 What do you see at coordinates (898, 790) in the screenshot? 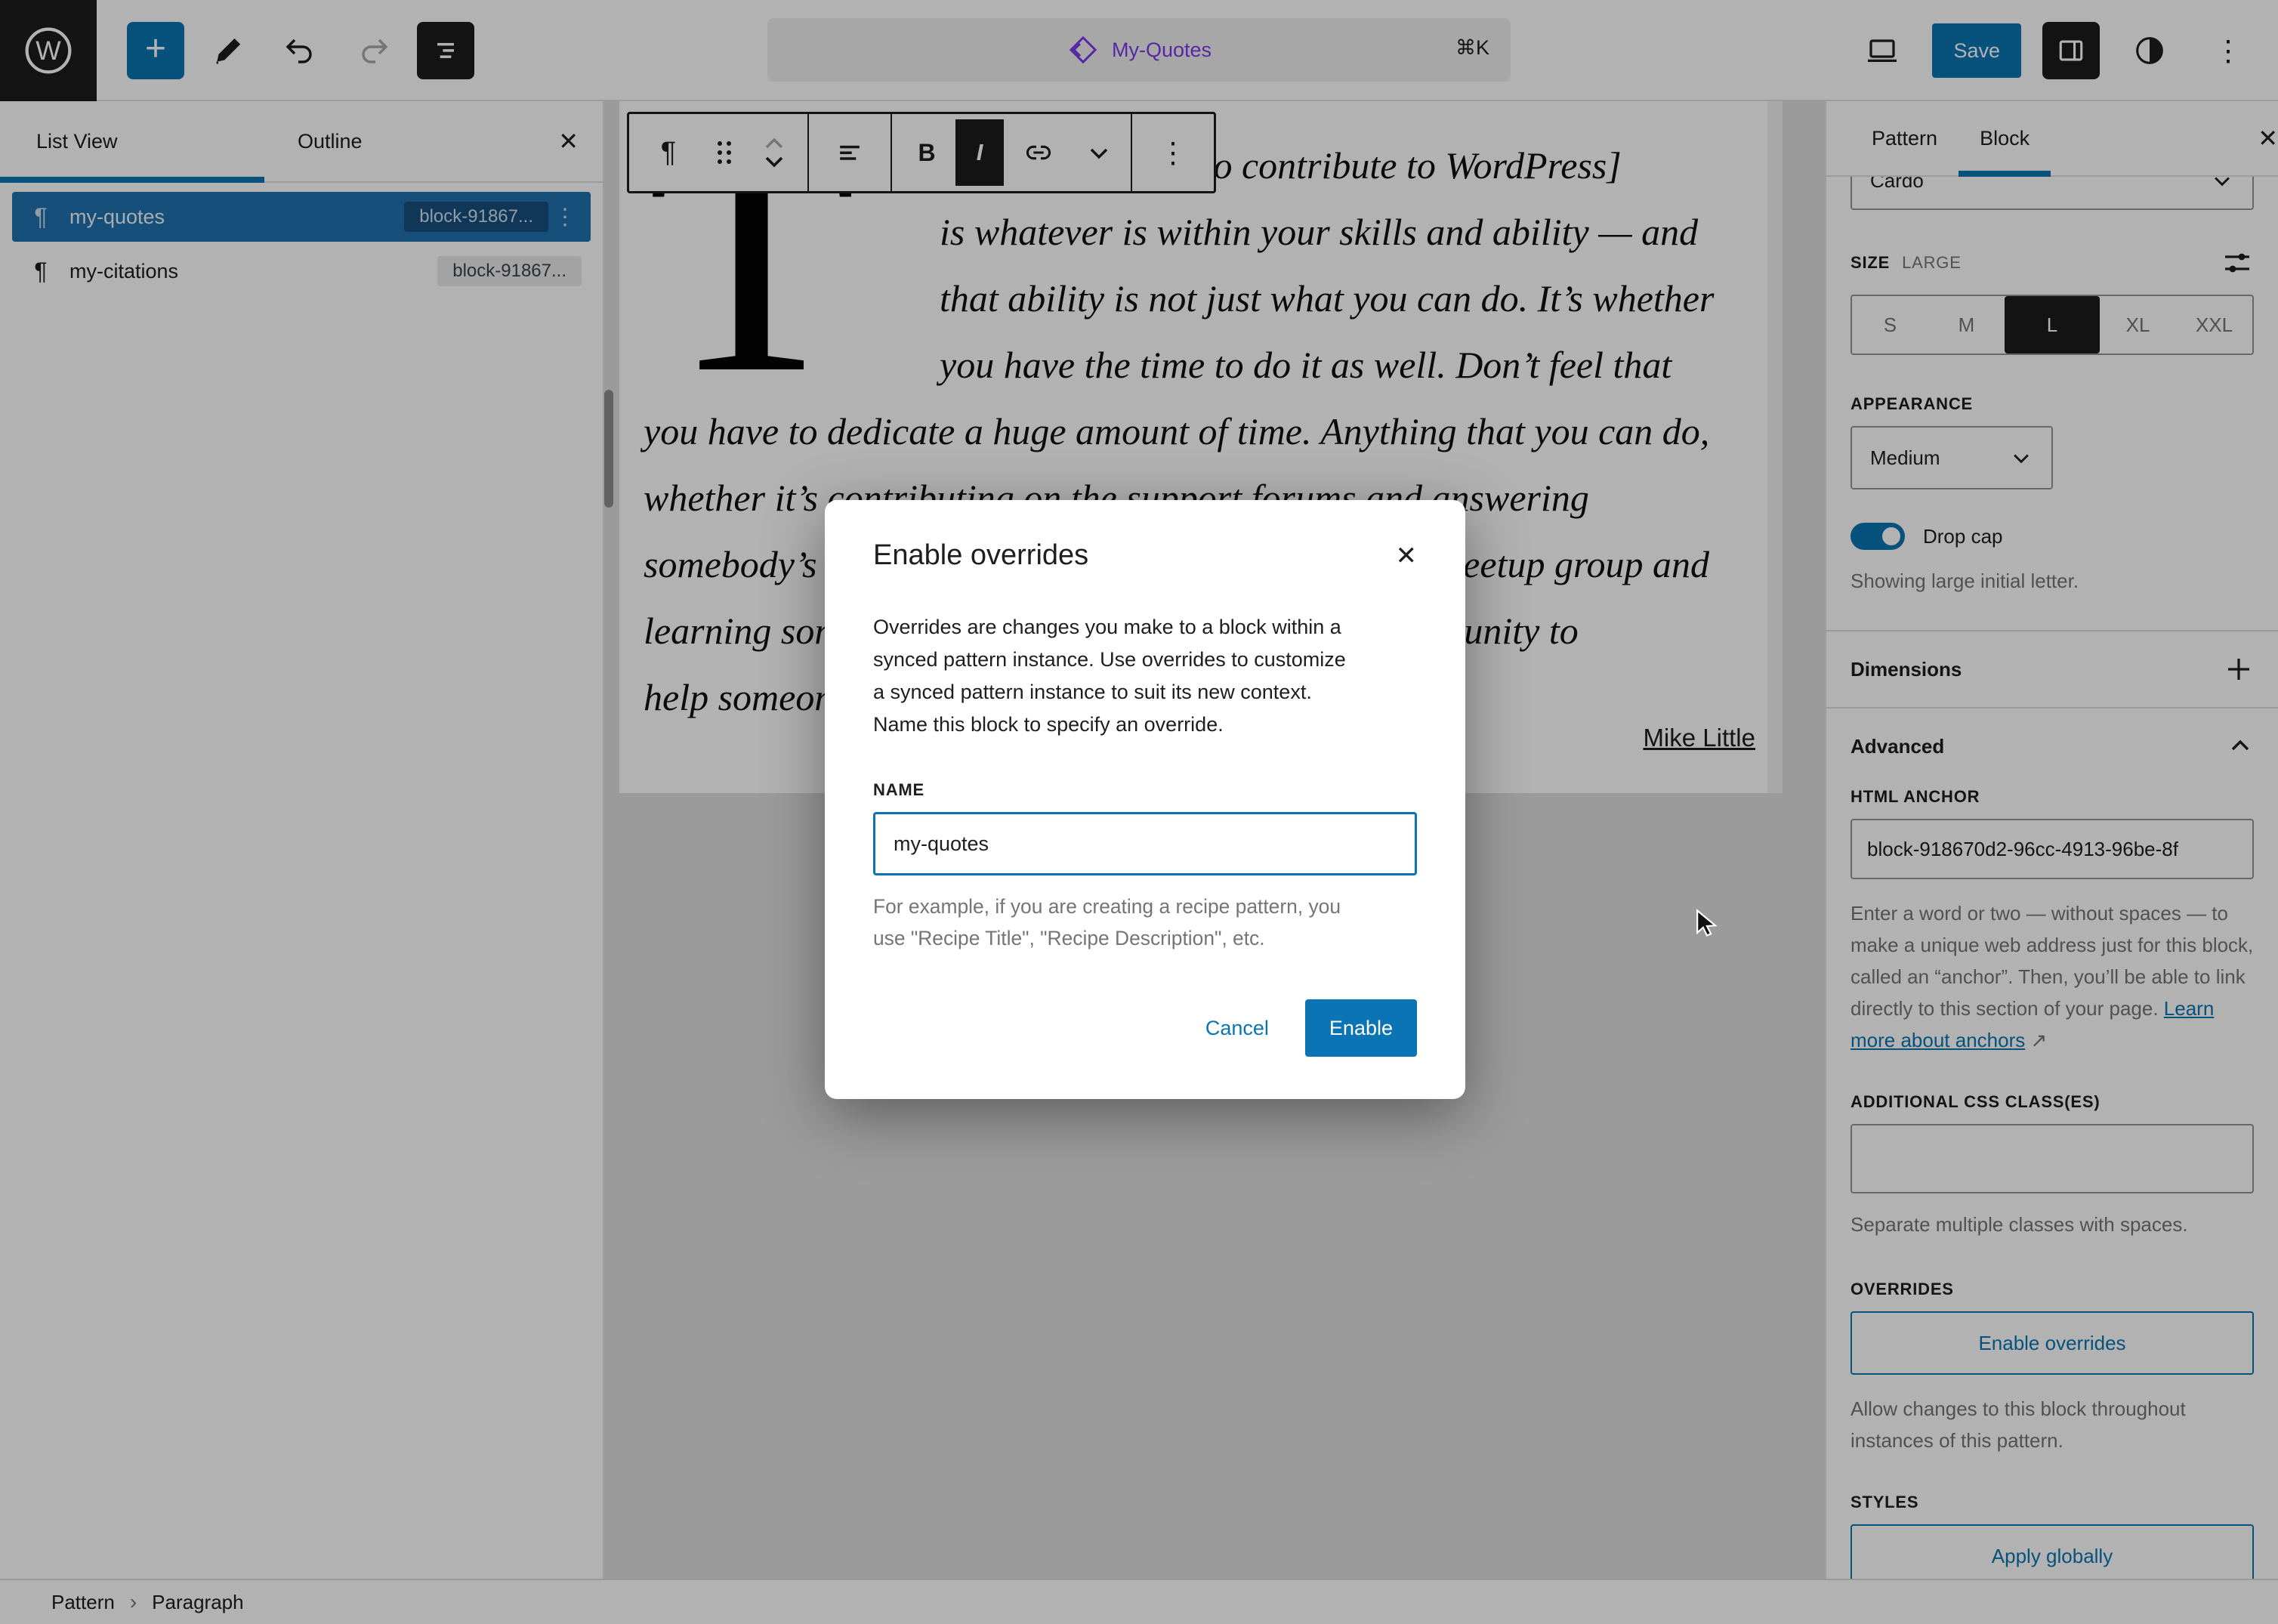
I see `name-label: NAME` at bounding box center [898, 790].